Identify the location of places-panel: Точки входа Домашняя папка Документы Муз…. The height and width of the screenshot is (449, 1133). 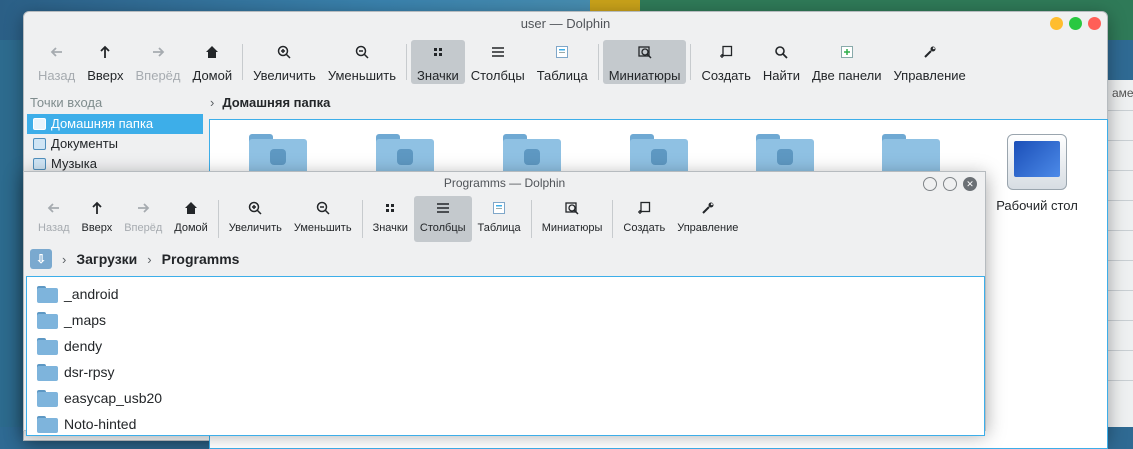
(115, 133).